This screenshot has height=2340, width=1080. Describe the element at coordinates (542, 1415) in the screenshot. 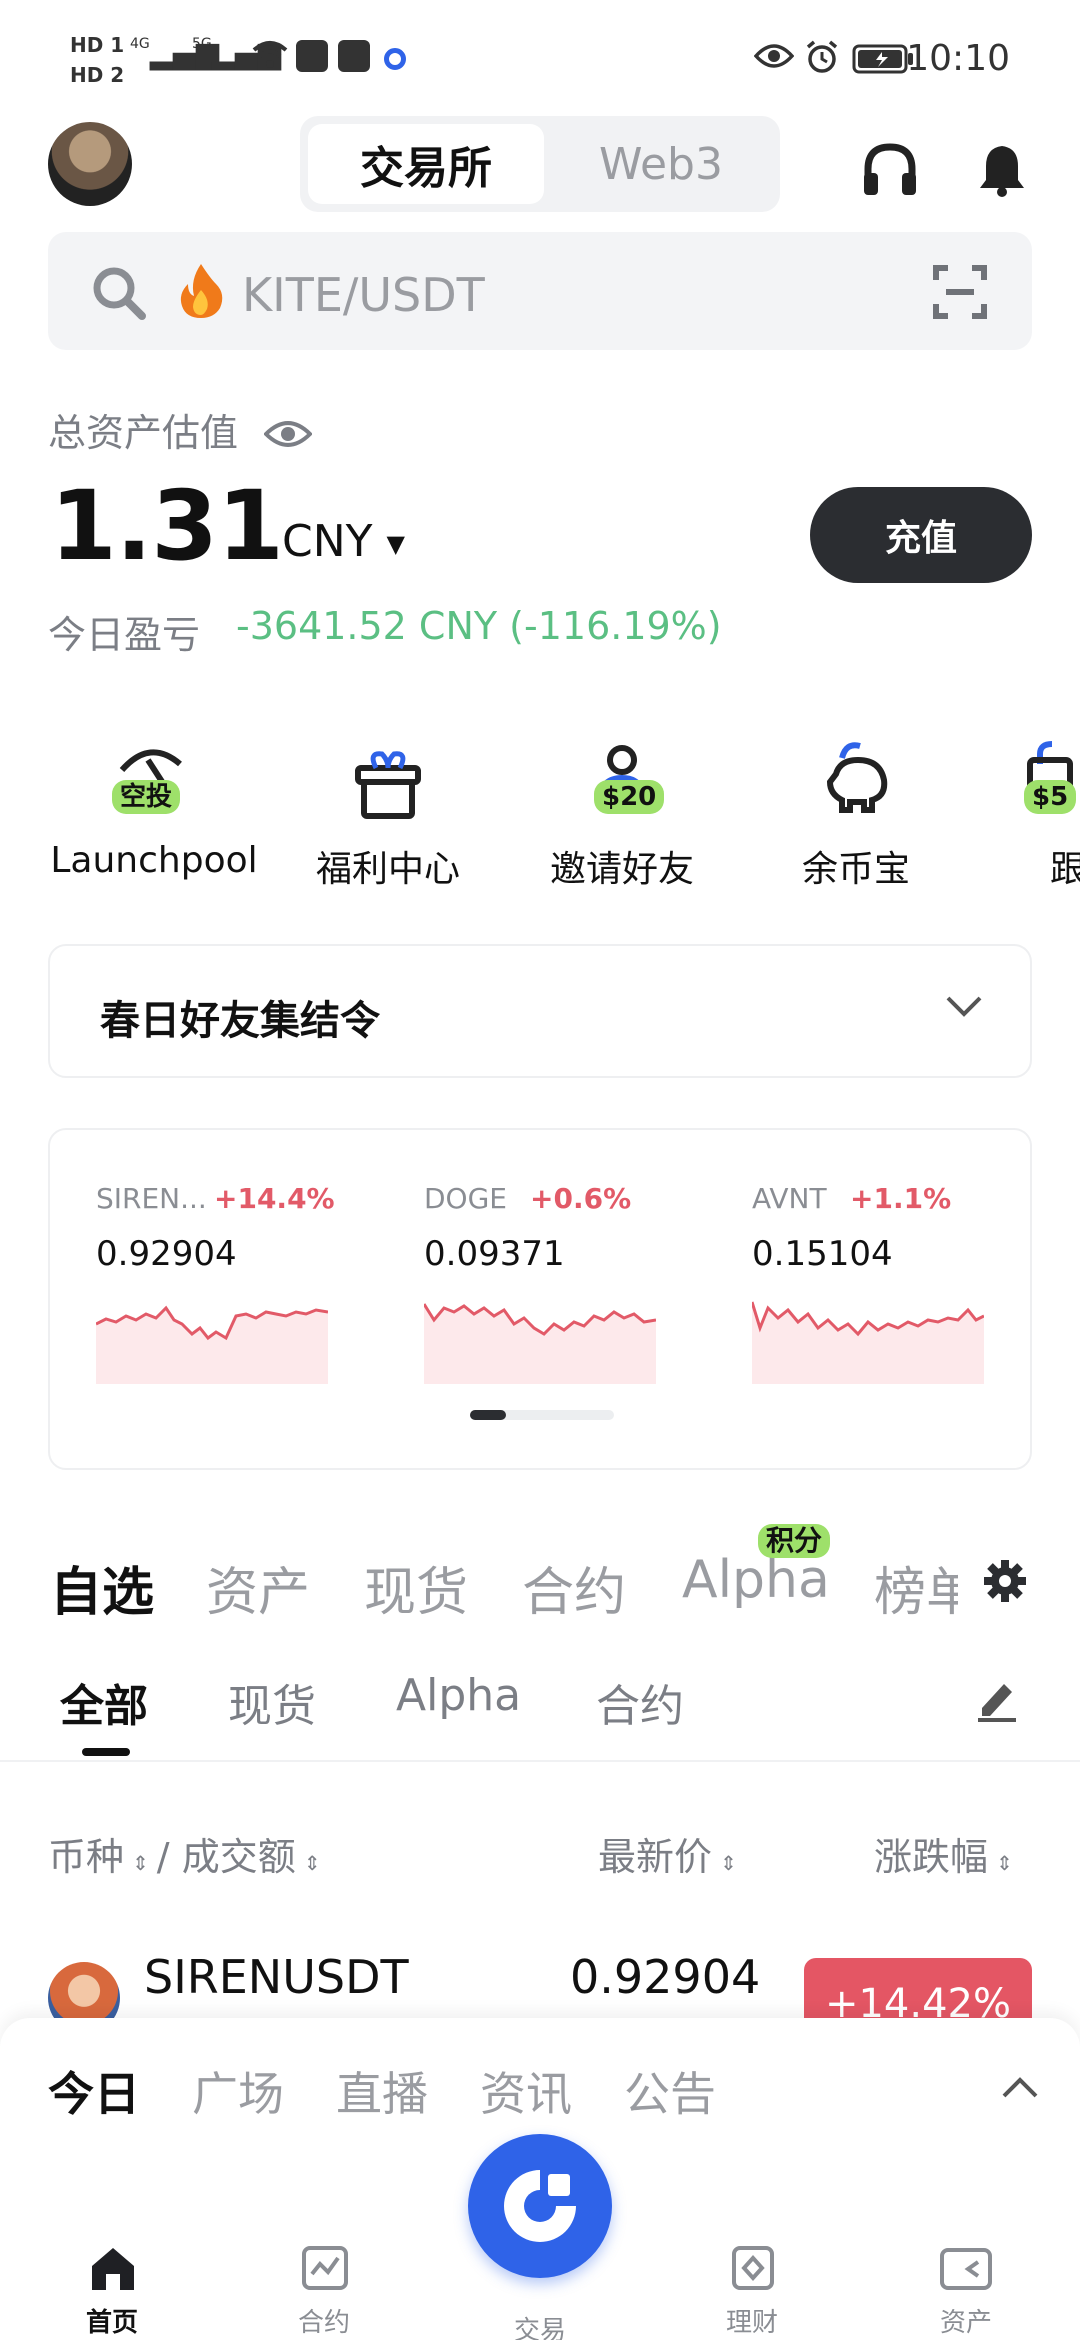

I see `ticker-pager` at that location.